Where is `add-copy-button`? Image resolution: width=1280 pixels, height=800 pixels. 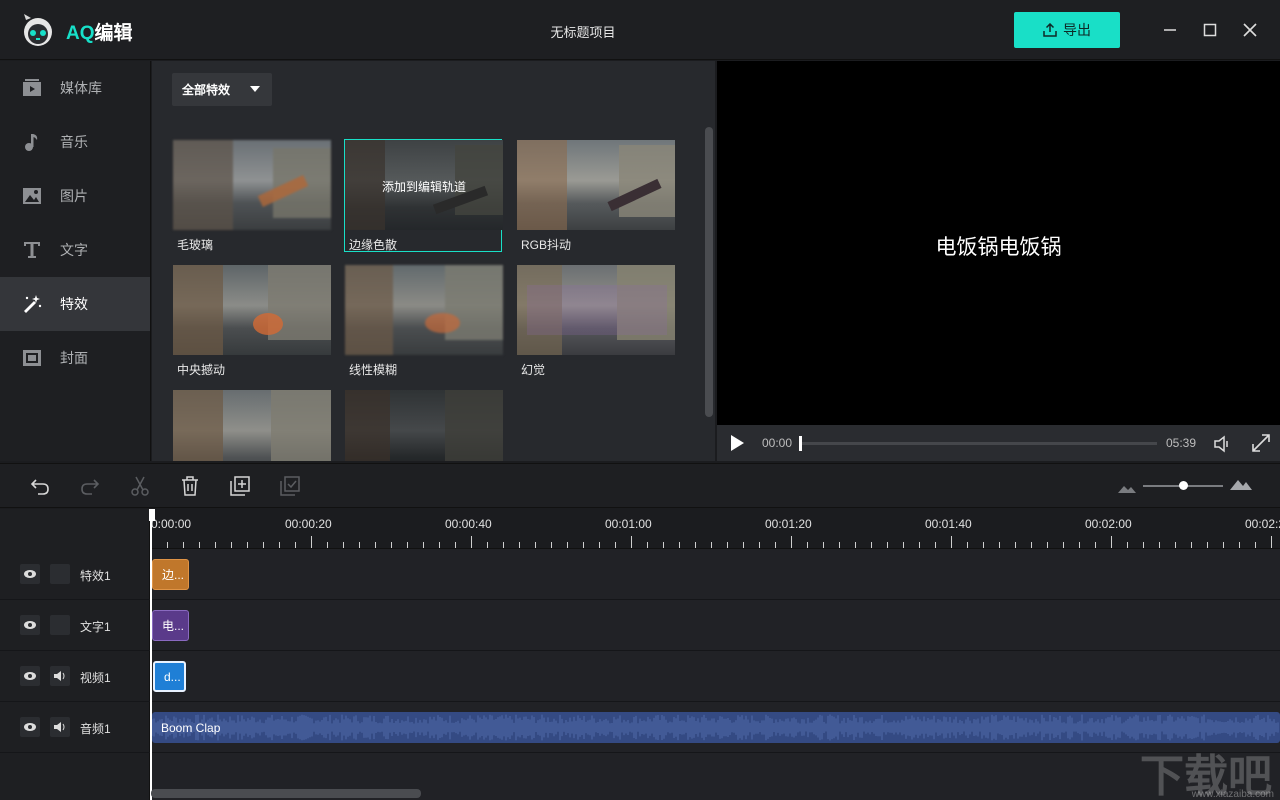 add-copy-button is located at coordinates (240, 486).